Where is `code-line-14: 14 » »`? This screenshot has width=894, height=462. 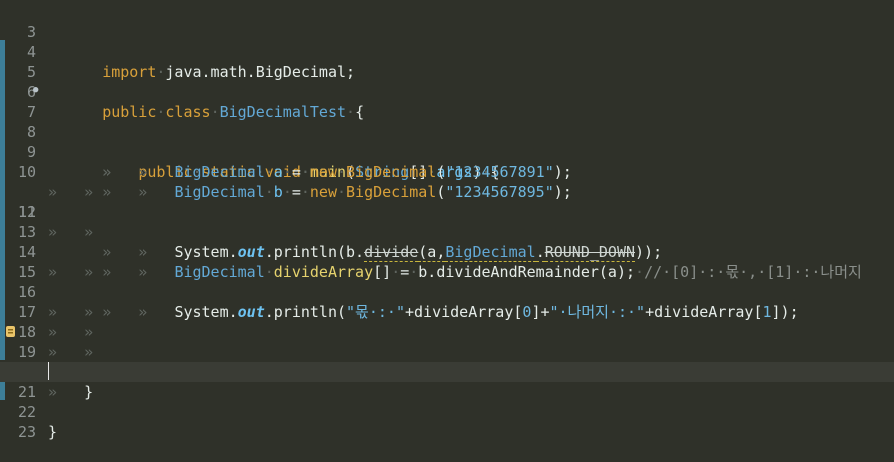 code-line-14: 14 » » is located at coordinates (447, 251).